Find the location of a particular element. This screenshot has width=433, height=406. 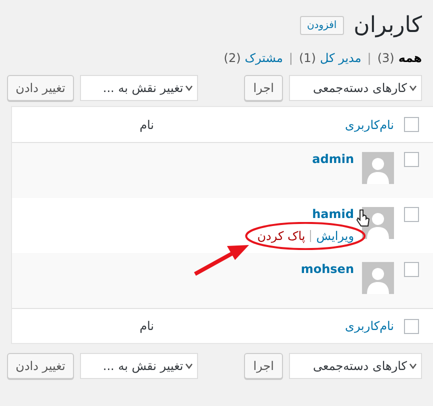

filter-count: (1) is located at coordinates (307, 58).